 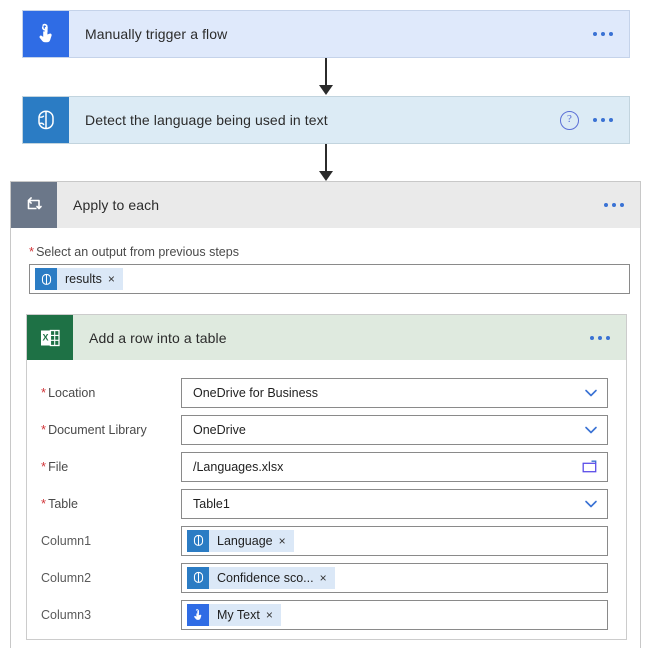 What do you see at coordinates (111, 466) in the screenshot?
I see `field-label-file: * File` at bounding box center [111, 466].